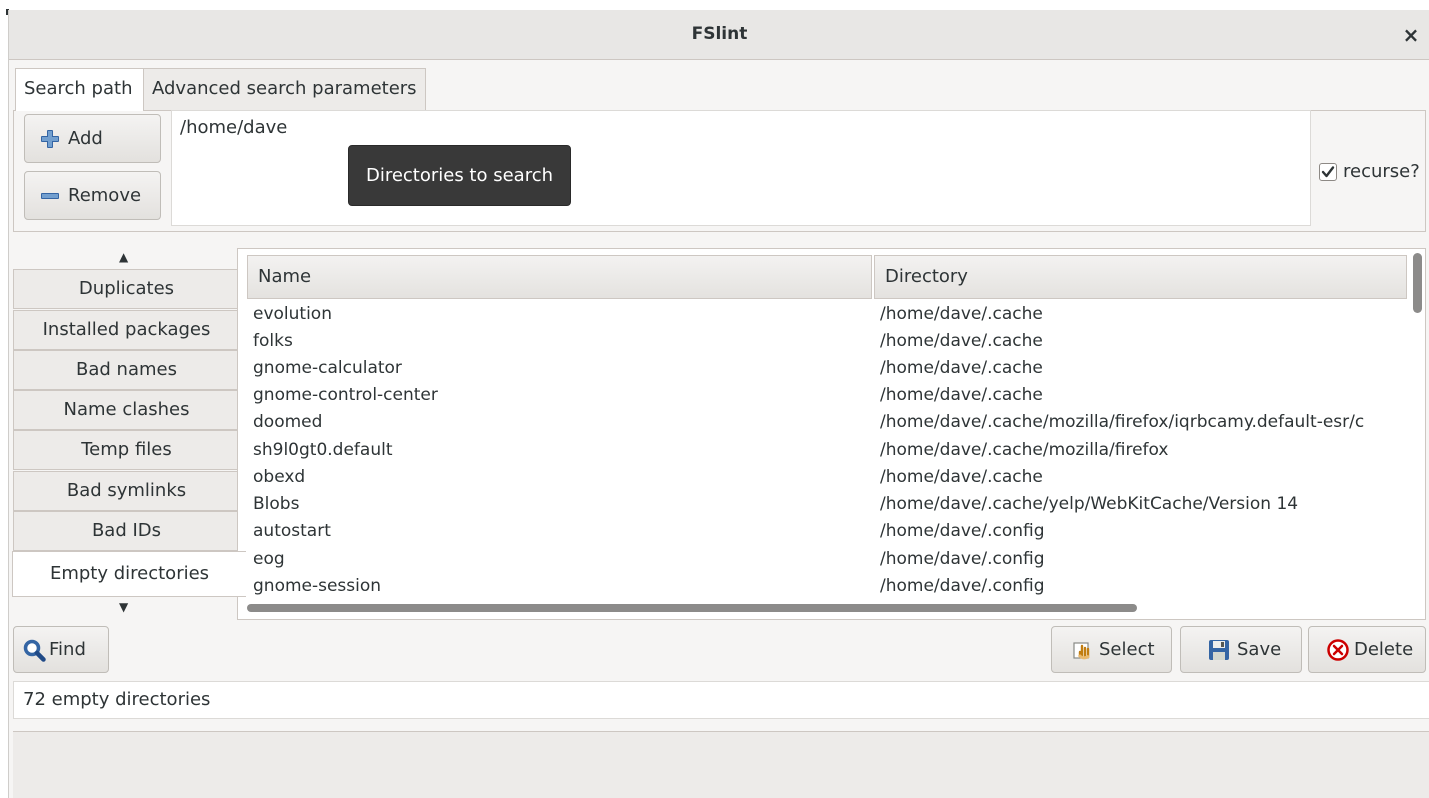  What do you see at coordinates (292, 531) in the screenshot?
I see `row-name: autostart` at bounding box center [292, 531].